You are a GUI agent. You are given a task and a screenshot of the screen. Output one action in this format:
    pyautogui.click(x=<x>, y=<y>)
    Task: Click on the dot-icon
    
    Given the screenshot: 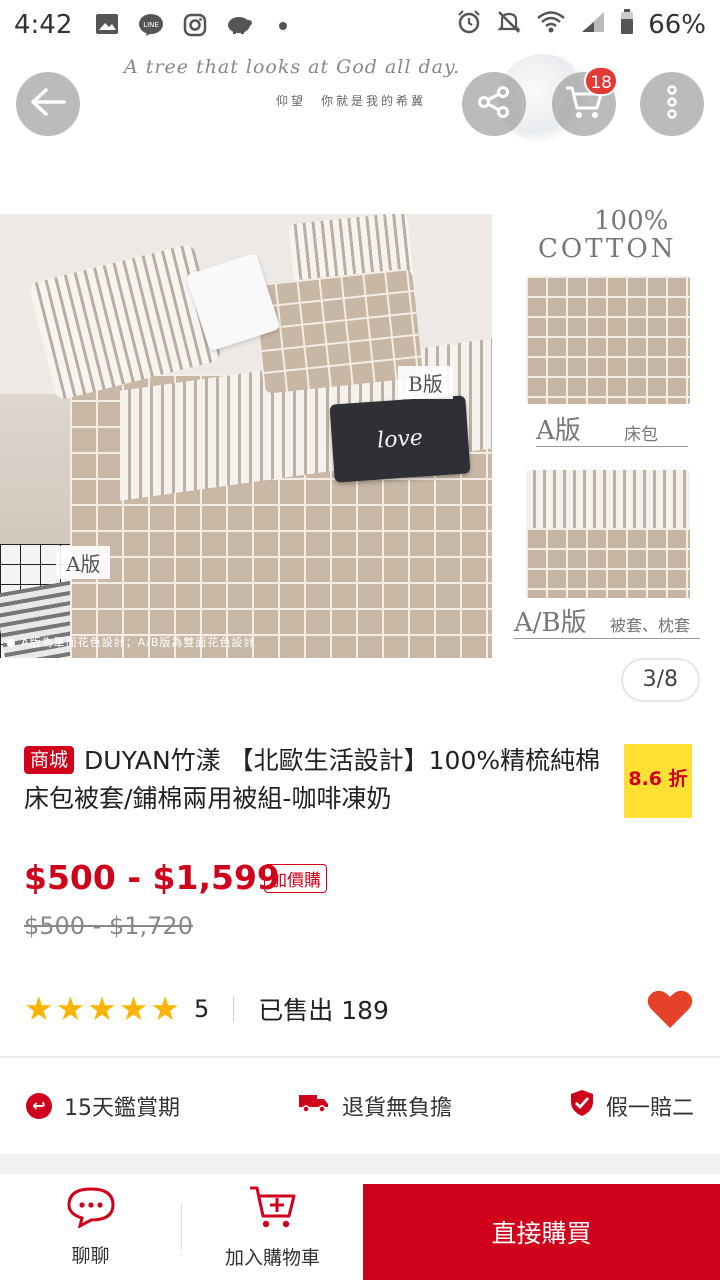 What is the action you would take?
    pyautogui.click(x=283, y=25)
    